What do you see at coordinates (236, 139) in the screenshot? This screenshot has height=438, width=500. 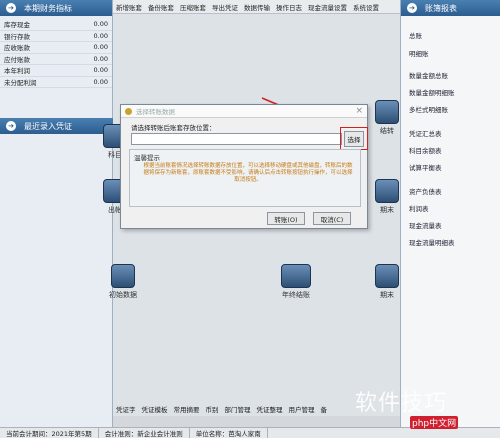 I see `path-input` at bounding box center [236, 139].